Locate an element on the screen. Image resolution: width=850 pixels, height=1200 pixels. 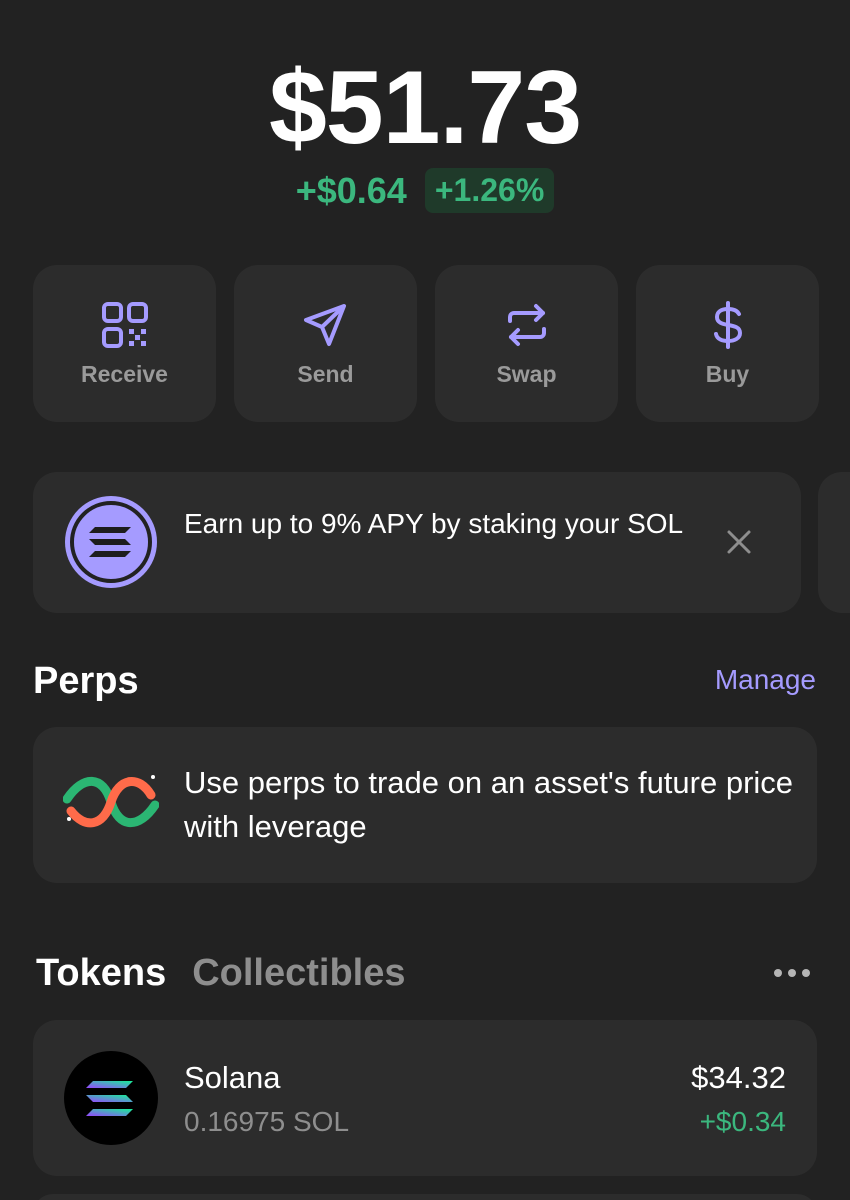
close-icon is located at coordinates (739, 542).